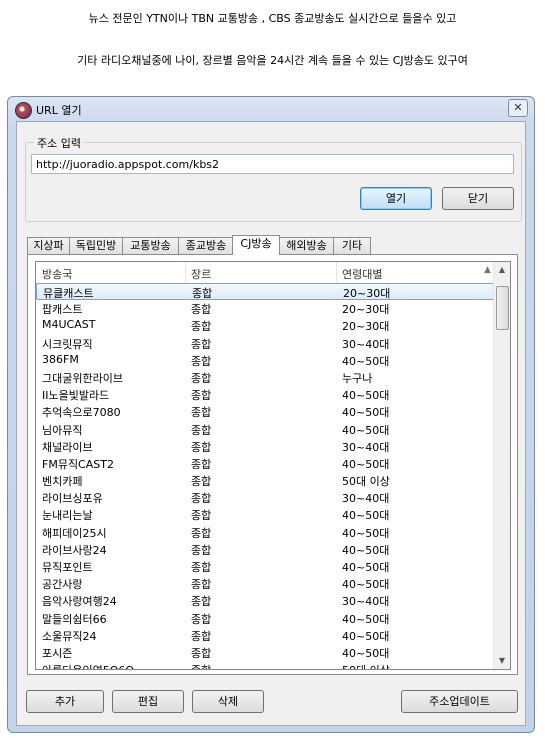 This screenshot has width=545, height=743. What do you see at coordinates (74, 550) in the screenshot?
I see `station-name: 라이브사랑24` at bounding box center [74, 550].